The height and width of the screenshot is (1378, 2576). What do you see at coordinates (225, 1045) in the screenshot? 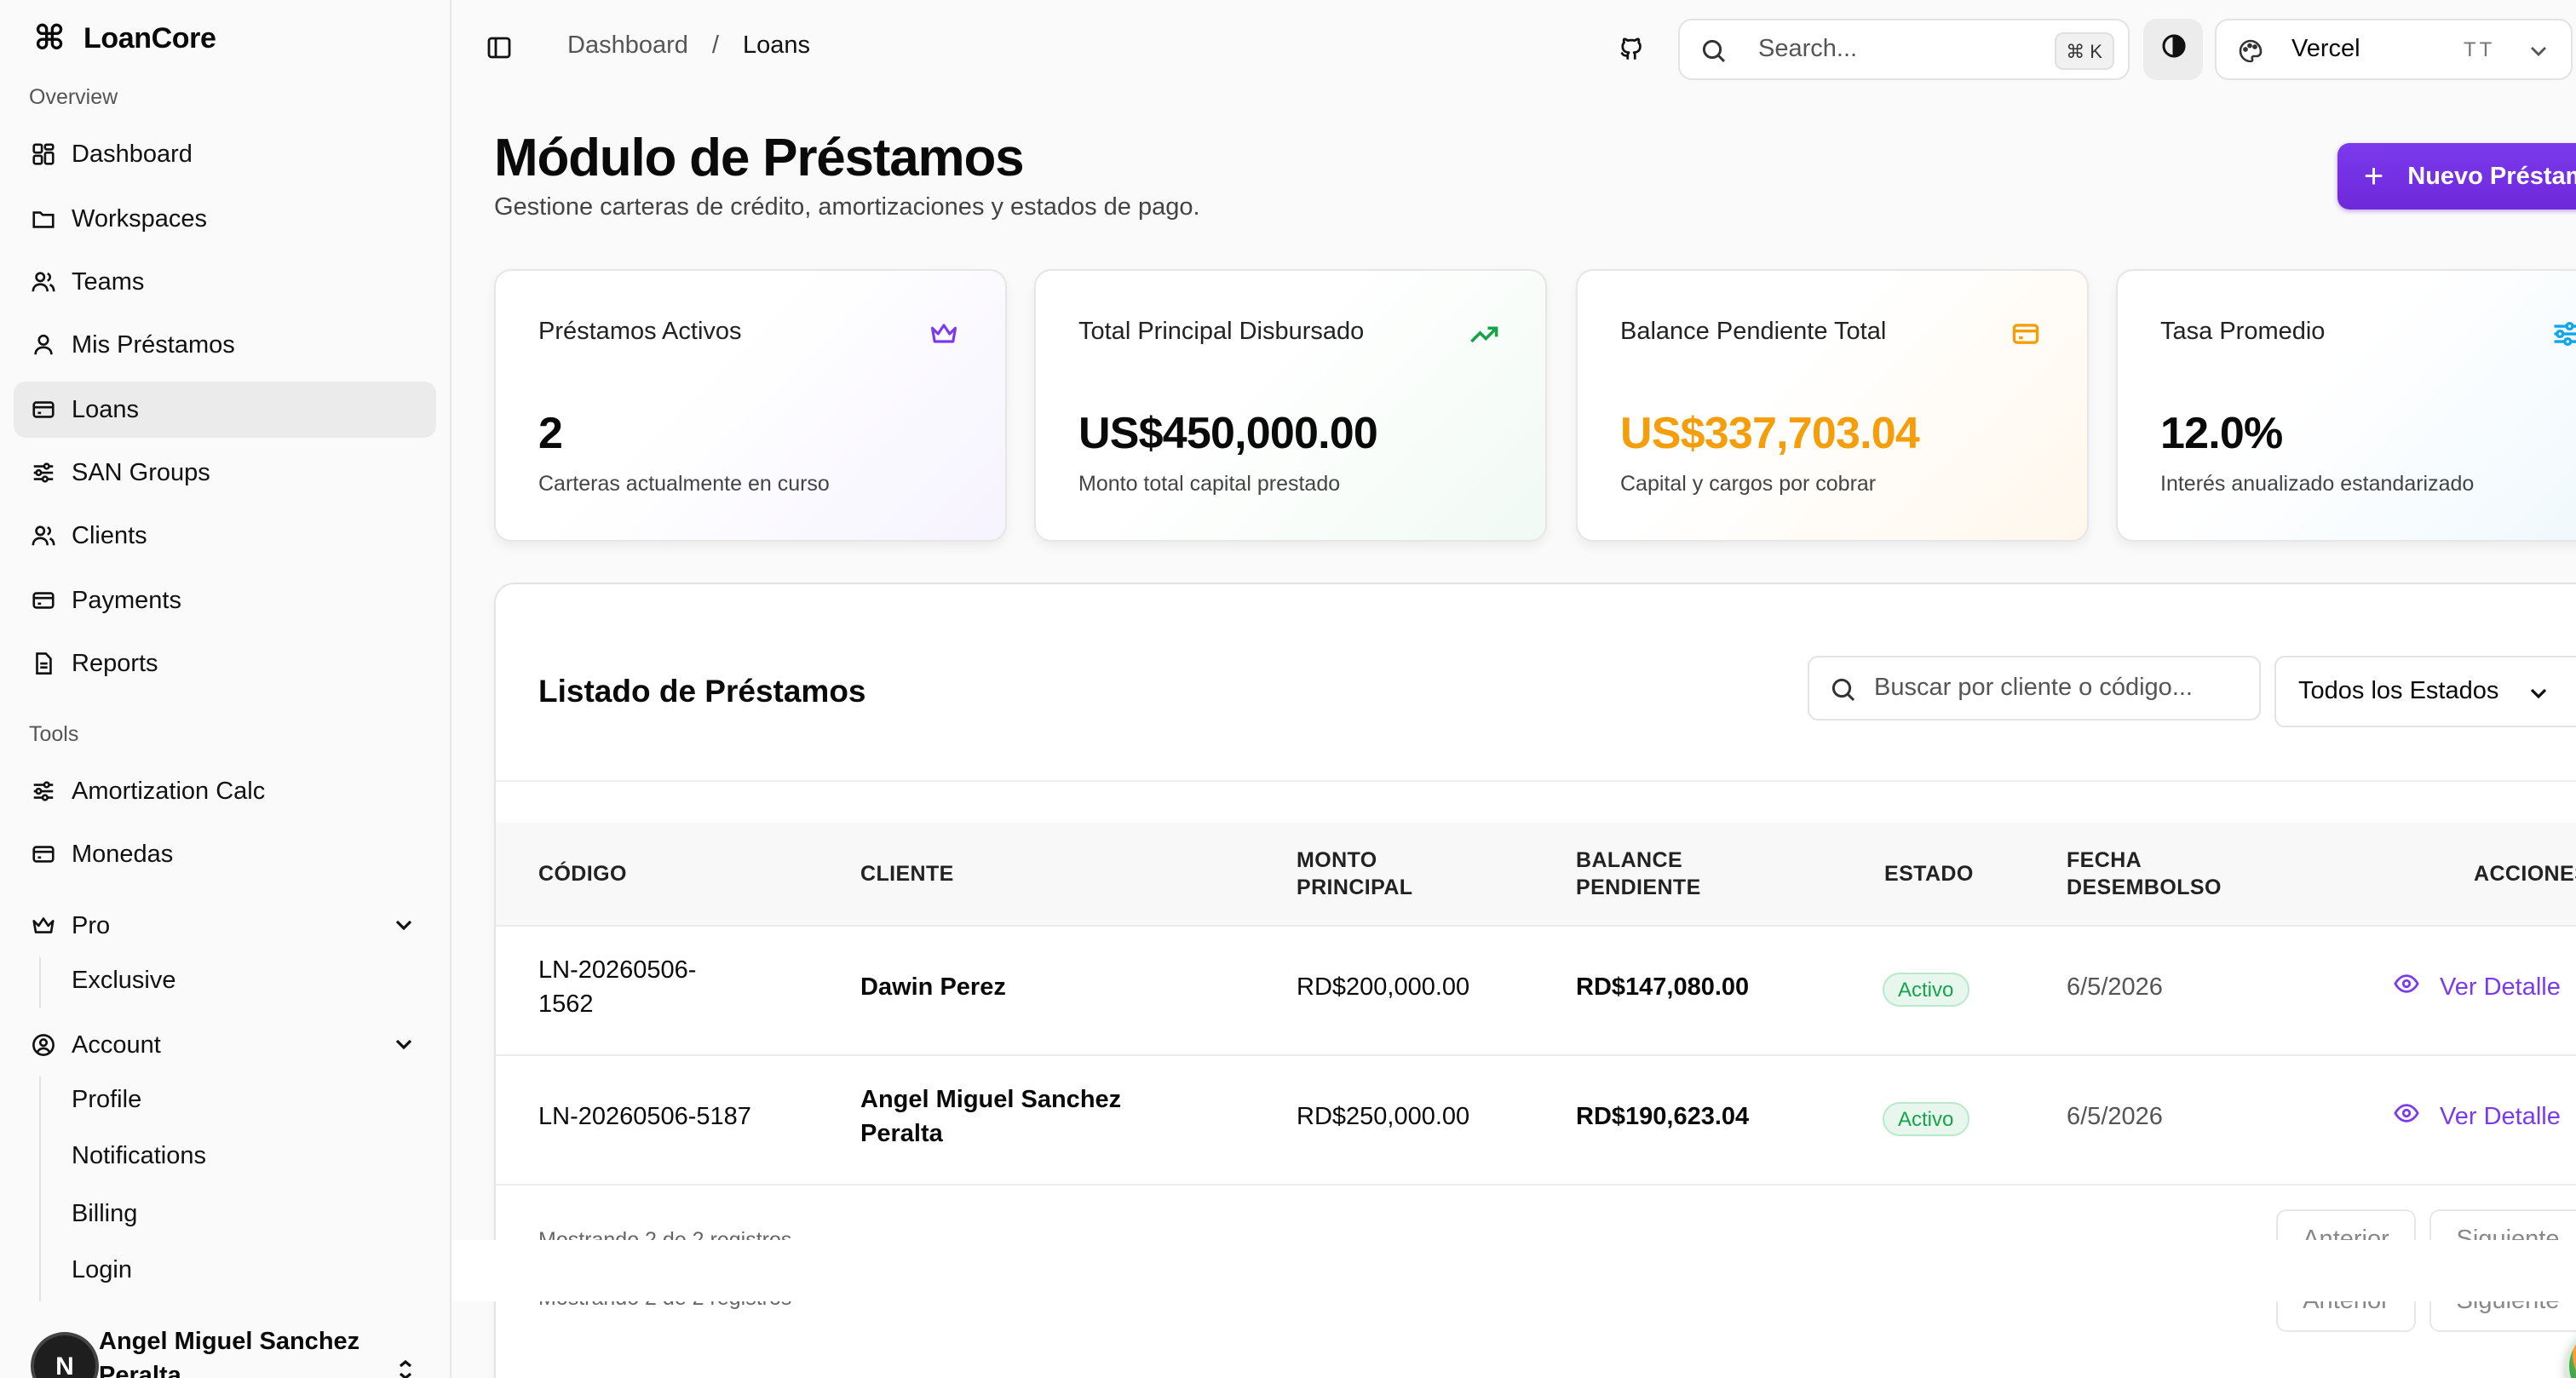
I see `sidebar-item-account: Account` at bounding box center [225, 1045].